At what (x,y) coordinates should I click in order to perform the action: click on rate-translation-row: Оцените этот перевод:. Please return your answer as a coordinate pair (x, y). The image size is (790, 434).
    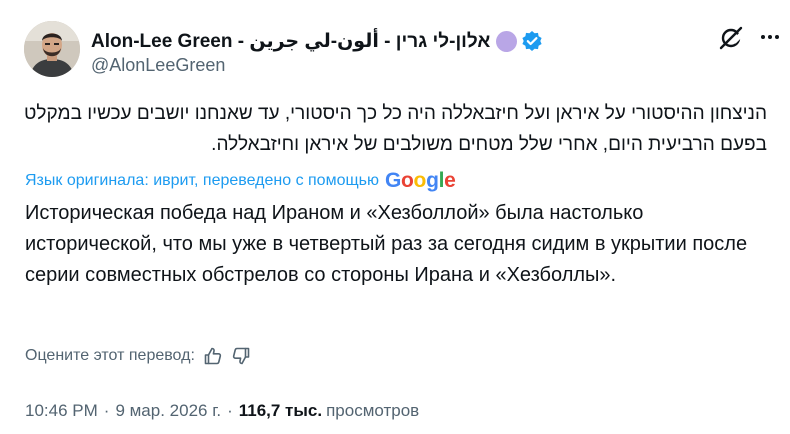
    Looking at the image, I should click on (138, 356).